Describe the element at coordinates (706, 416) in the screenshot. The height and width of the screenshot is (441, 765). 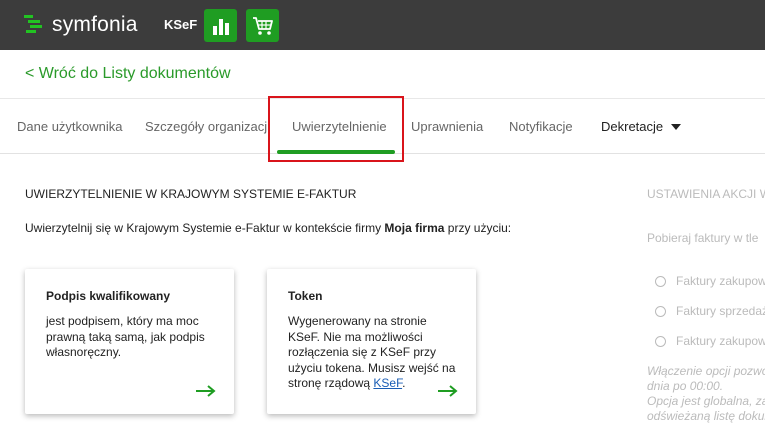
I see `note-line: odświeżaną listę dokun` at that location.